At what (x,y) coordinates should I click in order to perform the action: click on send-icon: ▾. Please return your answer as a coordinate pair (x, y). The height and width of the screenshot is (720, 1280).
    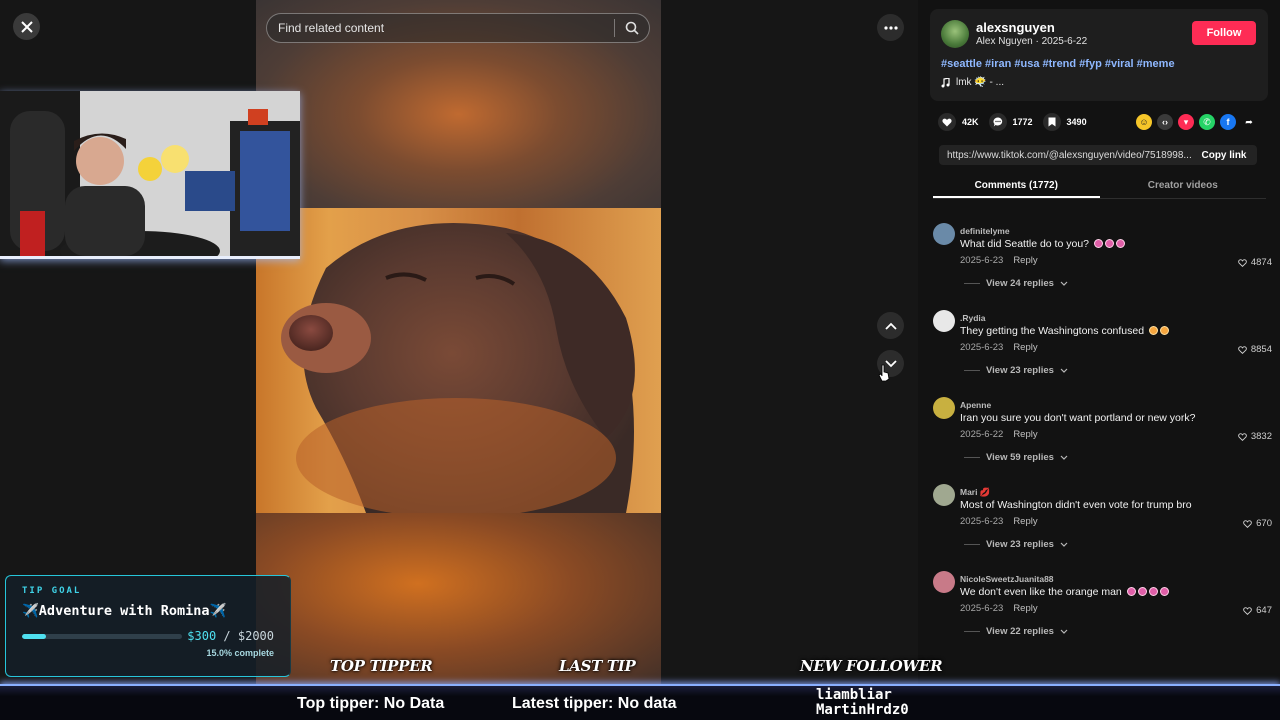
    Looking at the image, I should click on (1186, 122).